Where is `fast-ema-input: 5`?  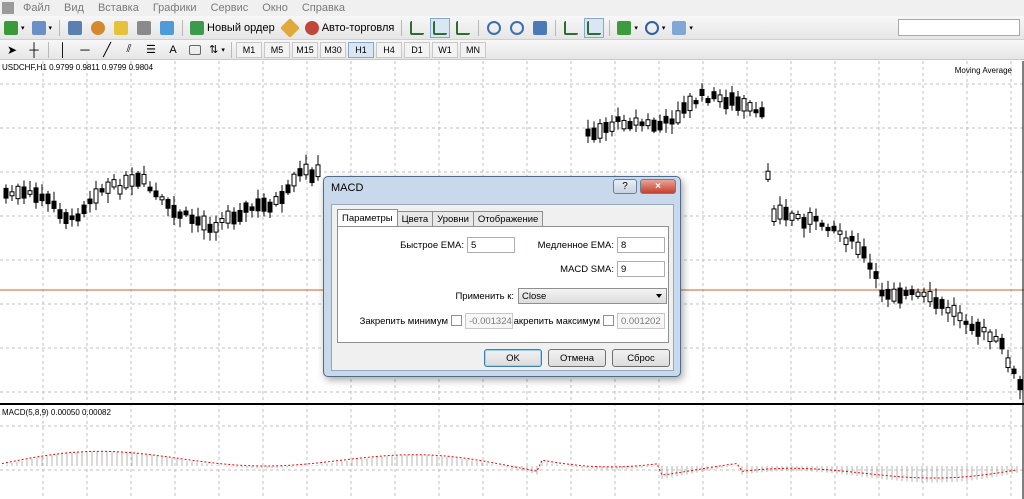 fast-ema-input: 5 is located at coordinates (491, 245).